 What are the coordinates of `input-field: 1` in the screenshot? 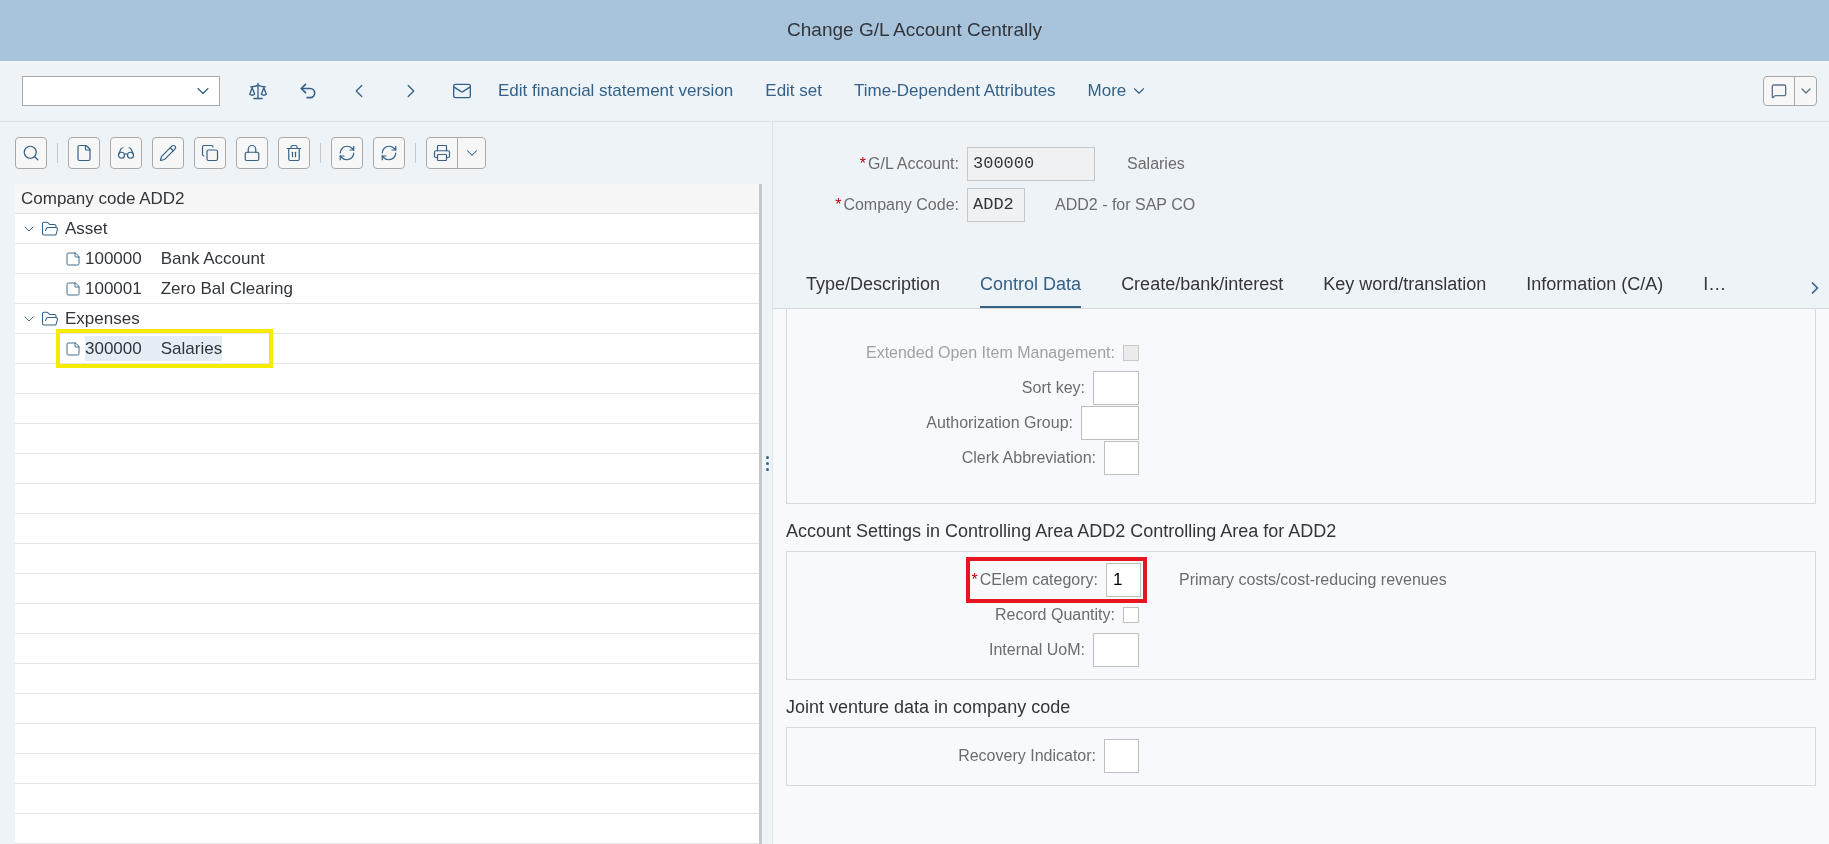 It's located at (1123, 579).